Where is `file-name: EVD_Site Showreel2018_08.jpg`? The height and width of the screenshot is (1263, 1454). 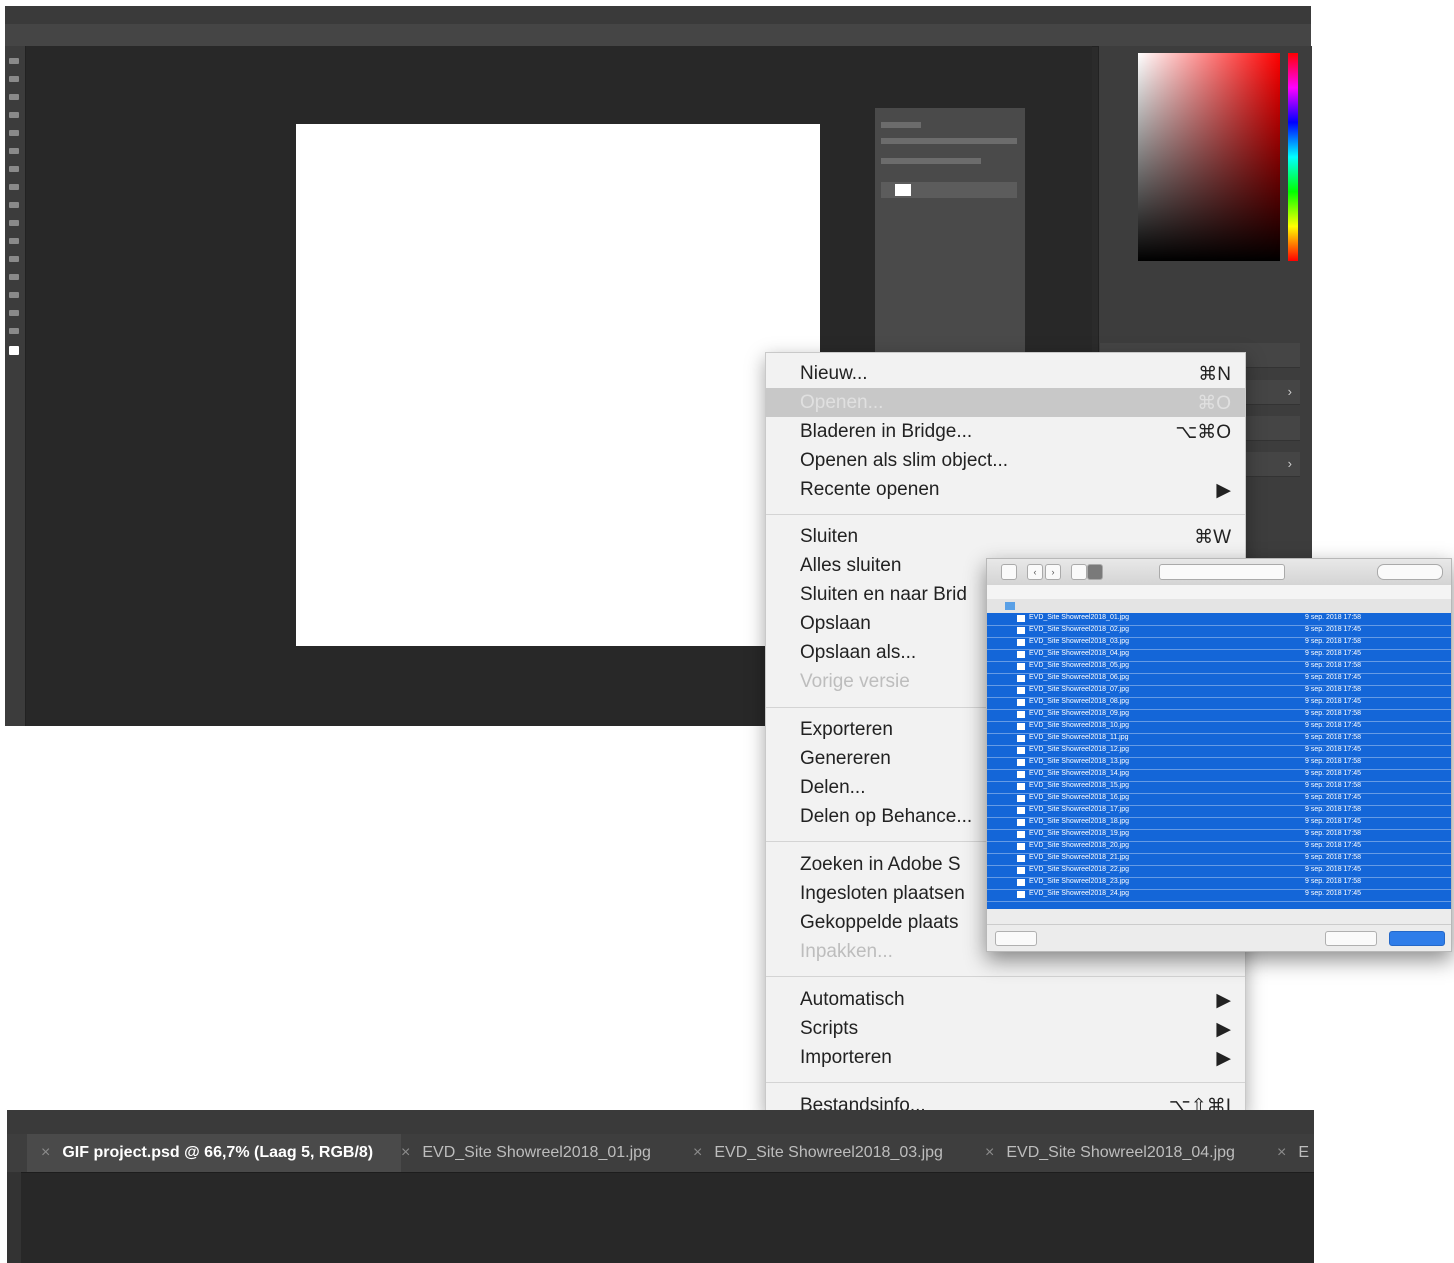
file-name: EVD_Site Showreel2018_08.jpg is located at coordinates (1079, 701).